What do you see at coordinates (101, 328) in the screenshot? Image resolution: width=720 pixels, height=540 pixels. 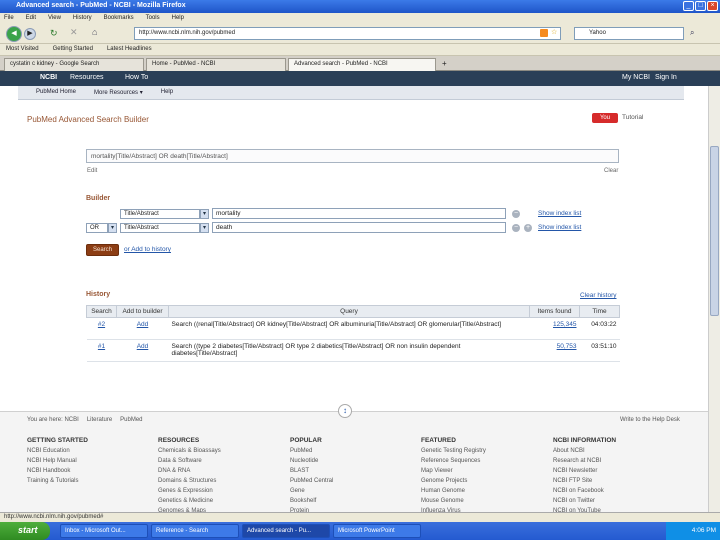 I see `search-number: #2` at bounding box center [101, 328].